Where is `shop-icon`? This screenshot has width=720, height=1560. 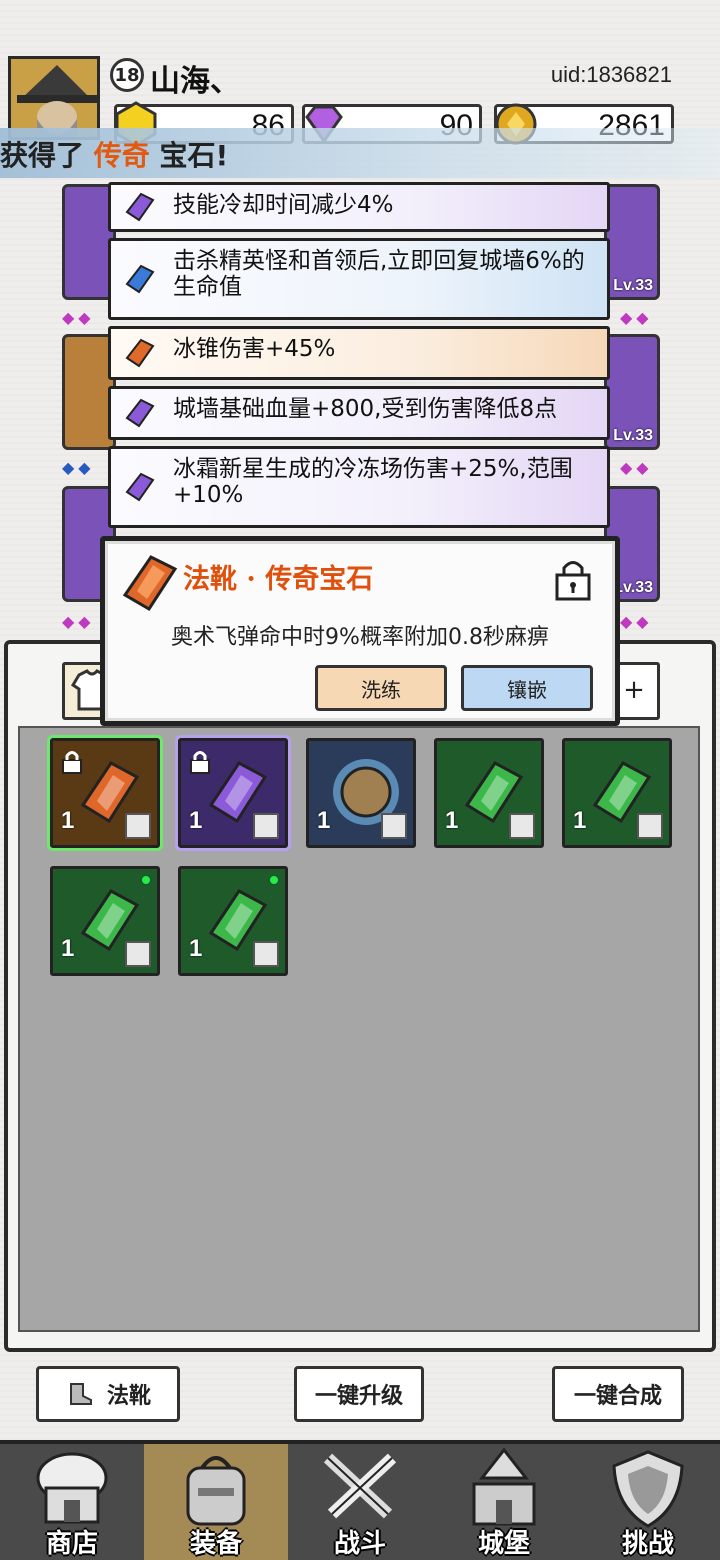
shop-icon is located at coordinates (72, 1488).